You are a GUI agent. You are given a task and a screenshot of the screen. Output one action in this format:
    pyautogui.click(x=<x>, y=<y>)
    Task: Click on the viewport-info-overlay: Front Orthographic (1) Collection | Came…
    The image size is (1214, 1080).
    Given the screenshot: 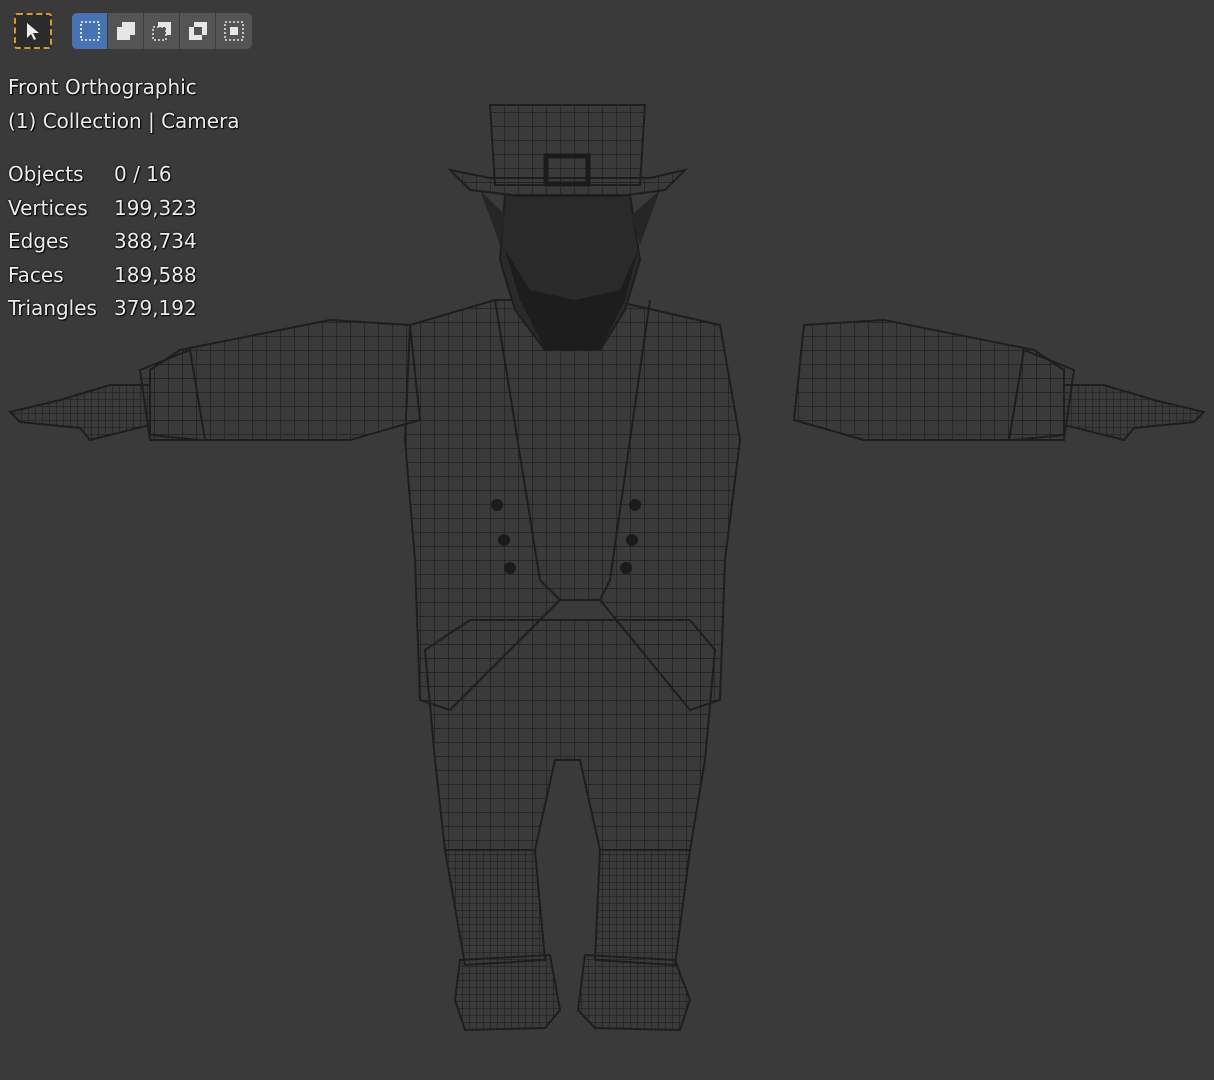 What is the action you would take?
    pyautogui.click(x=124, y=198)
    